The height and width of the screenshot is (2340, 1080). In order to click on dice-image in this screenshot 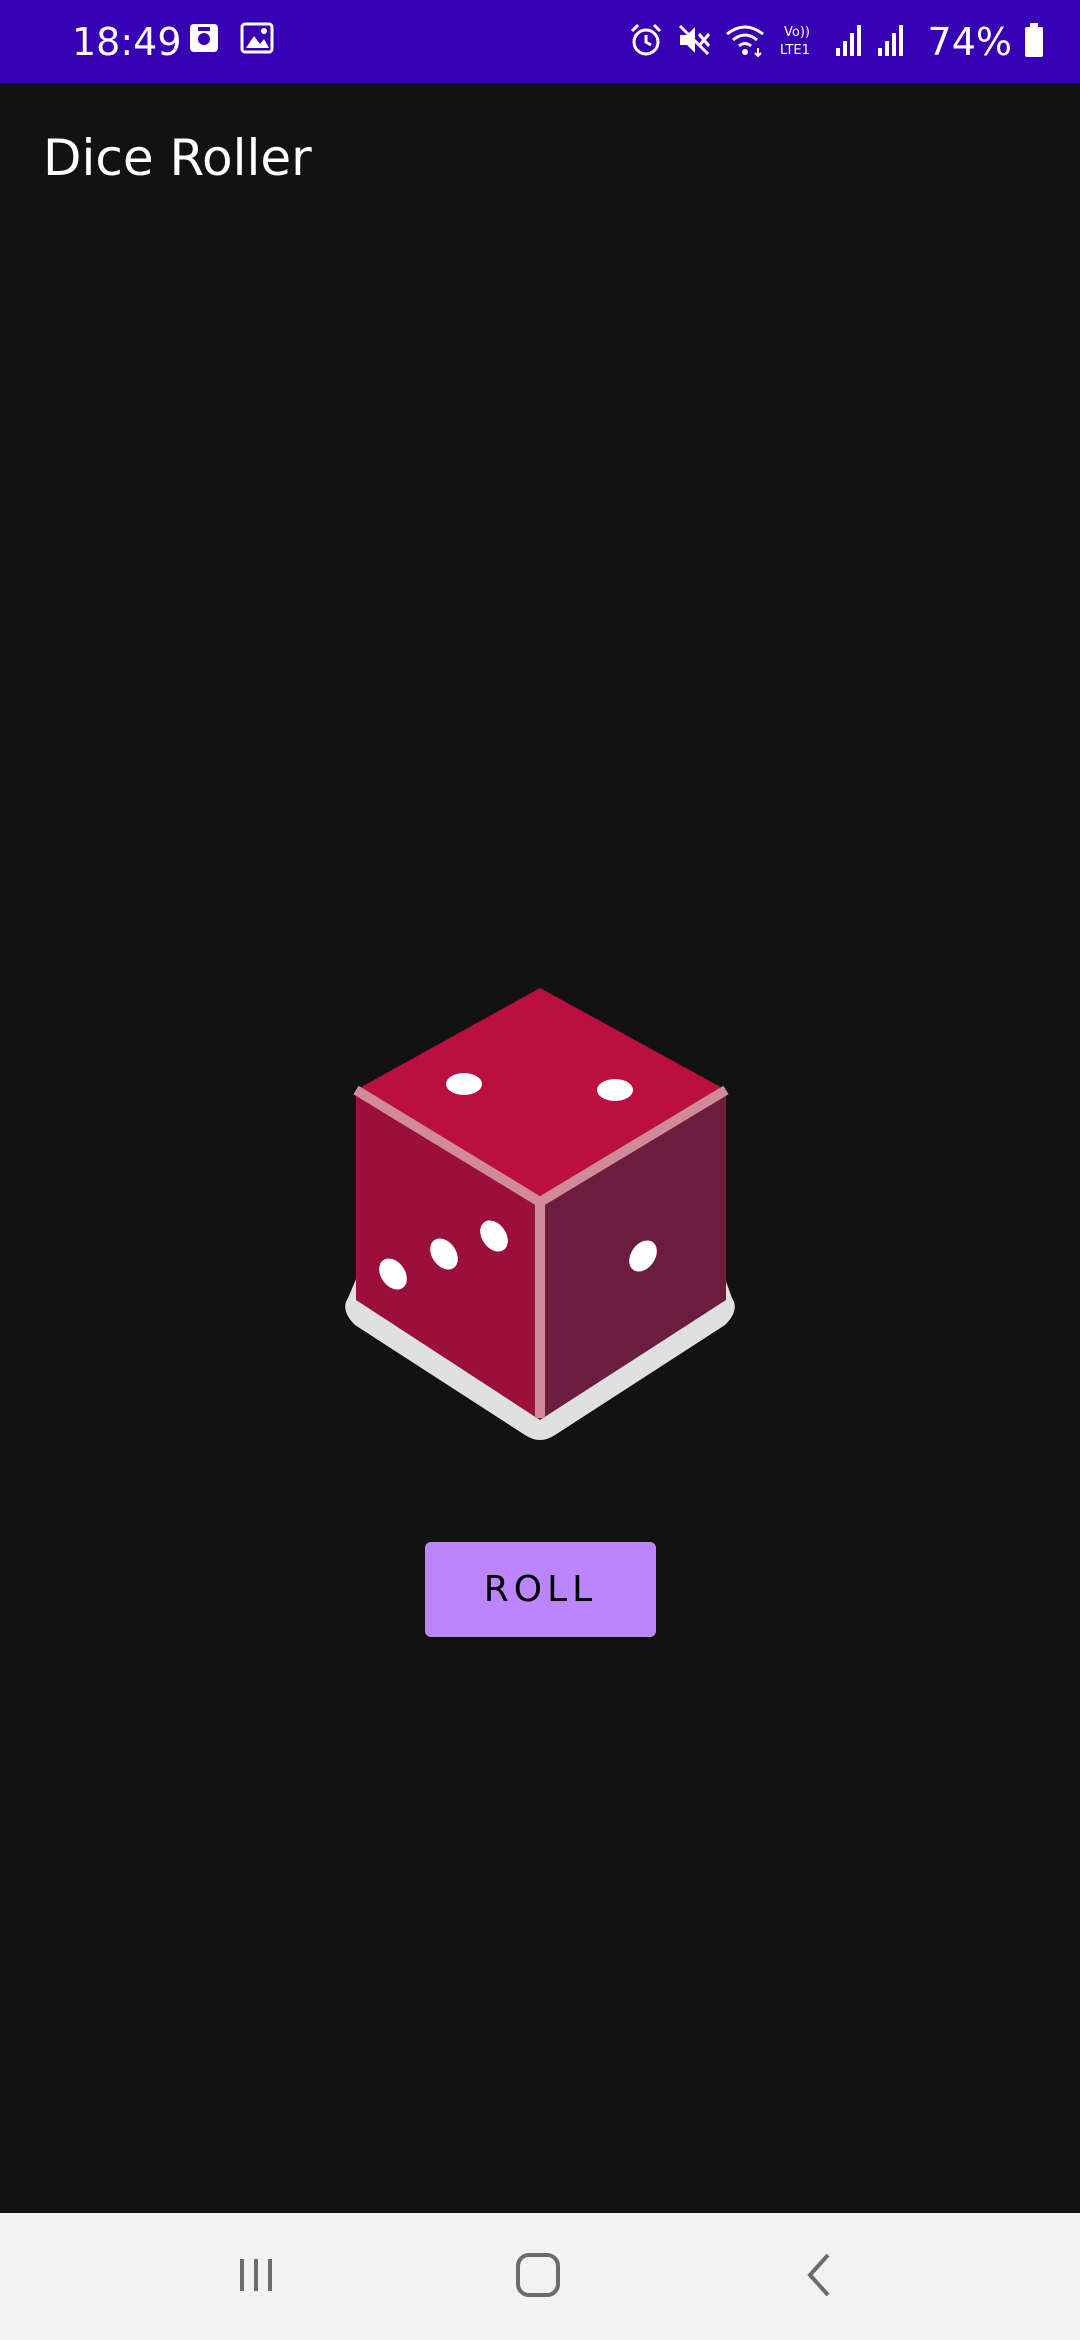, I will do `click(540, 1220)`.